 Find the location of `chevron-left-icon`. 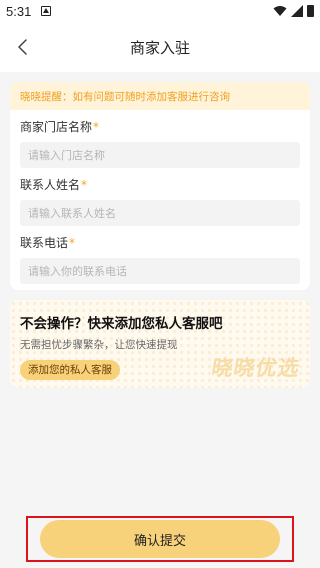

chevron-left-icon is located at coordinates (22, 47).